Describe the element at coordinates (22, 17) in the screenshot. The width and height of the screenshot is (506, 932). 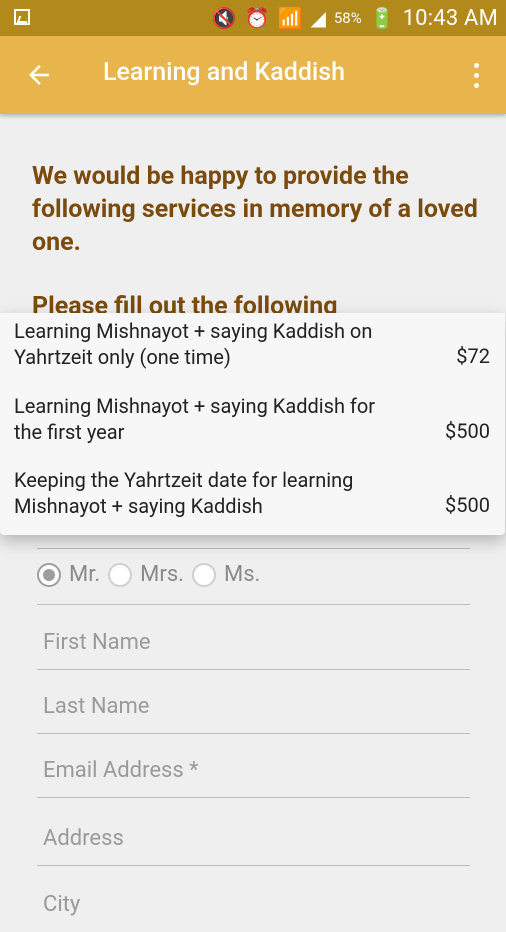
I see `gallery-icon` at that location.